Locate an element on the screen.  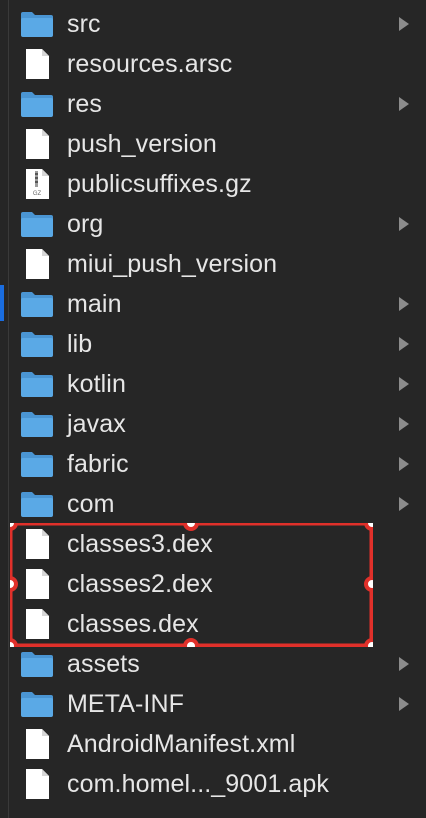
item-label: main is located at coordinates (94, 303).